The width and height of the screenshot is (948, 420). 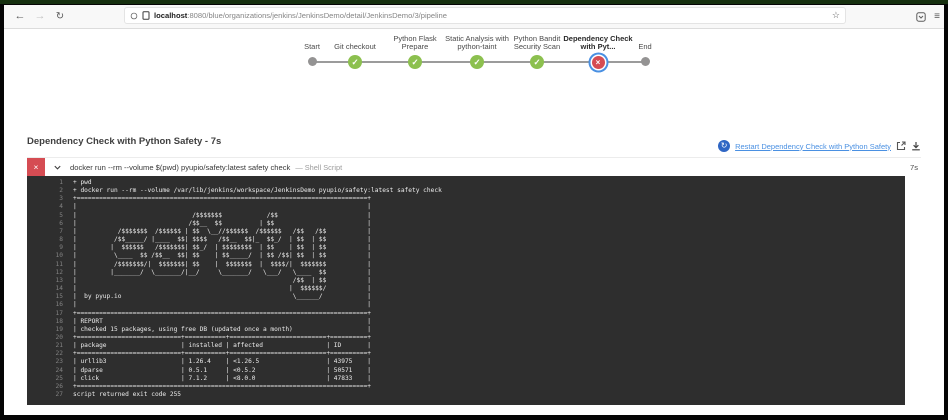 What do you see at coordinates (134, 16) in the screenshot?
I see `shield-icon` at bounding box center [134, 16].